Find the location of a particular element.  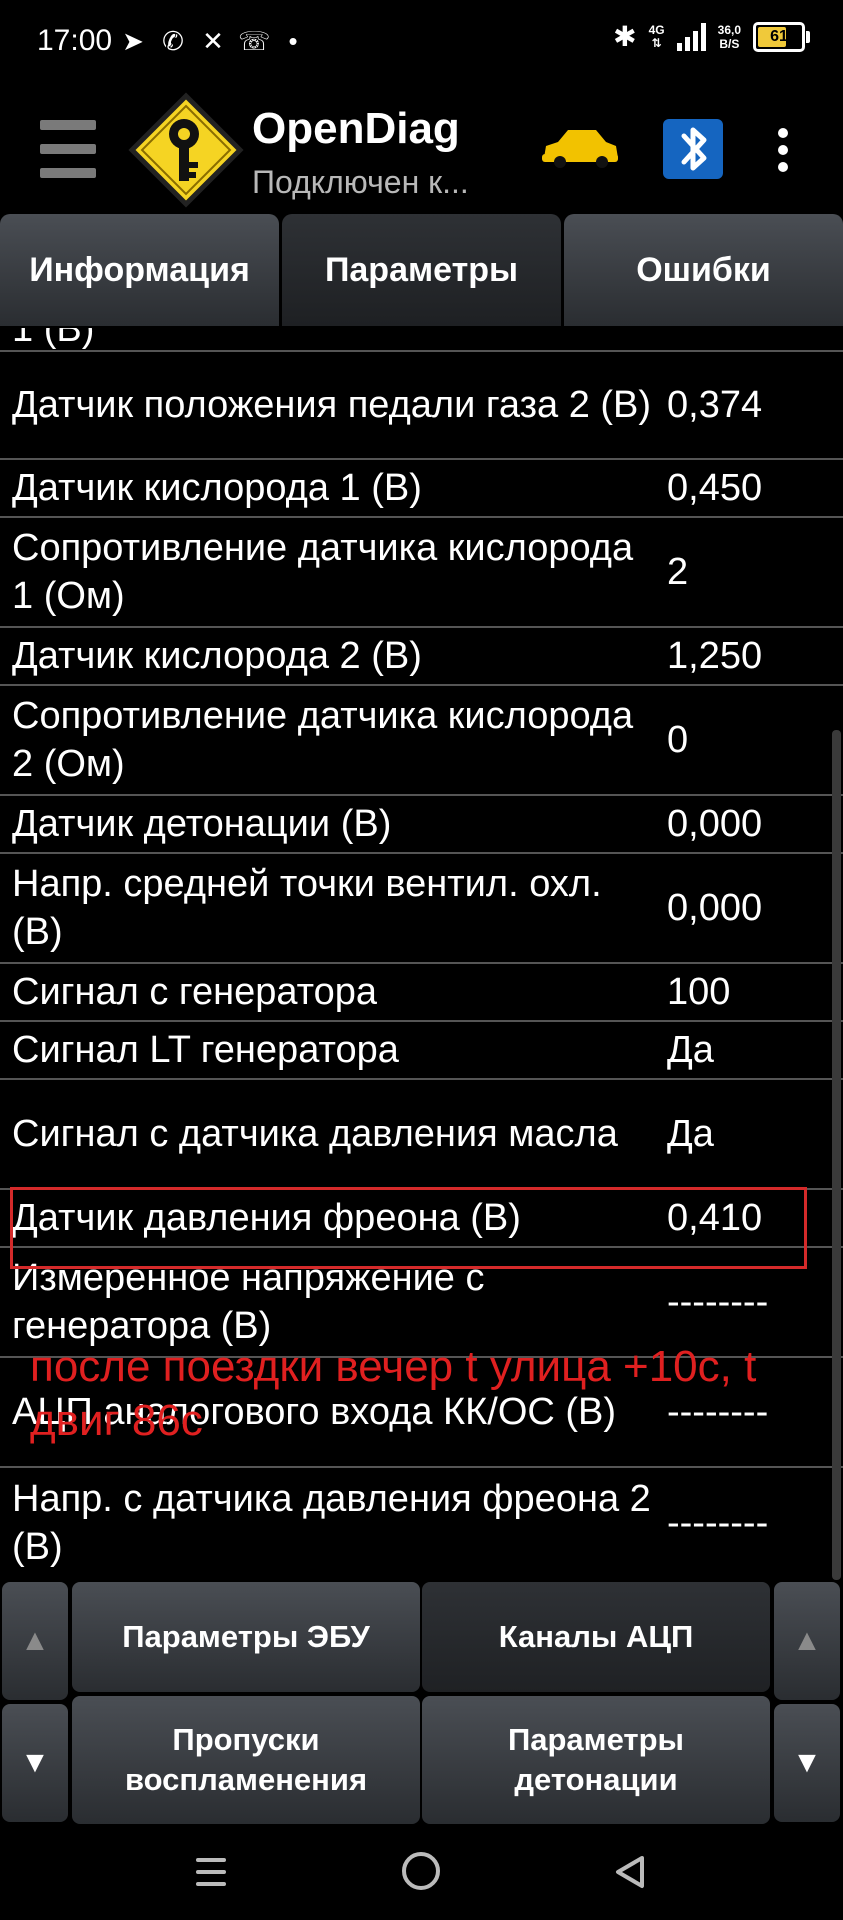

table-row: Датчик детонации (В) 0,000 is located at coordinates (421, 825).